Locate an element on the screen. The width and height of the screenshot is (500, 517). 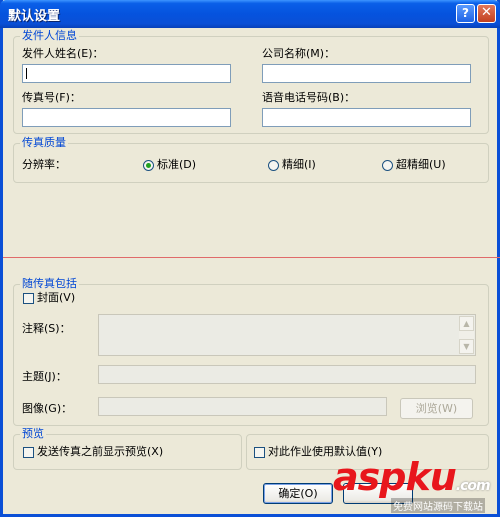
image-path-input is located at coordinates (242, 406).